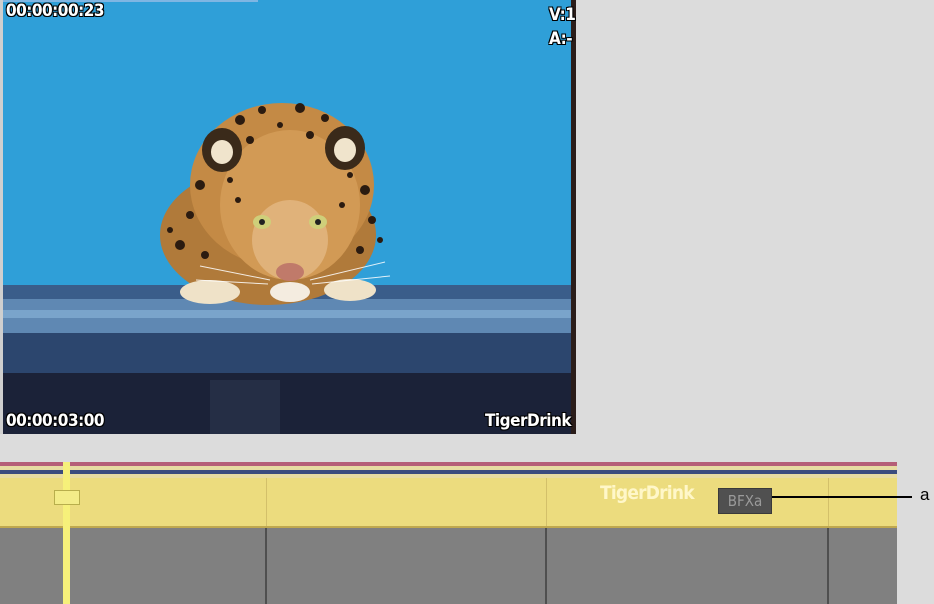 Image resolution: width=934 pixels, height=604 pixels. Describe the element at coordinates (66, 533) in the screenshot. I see `playhead` at that location.